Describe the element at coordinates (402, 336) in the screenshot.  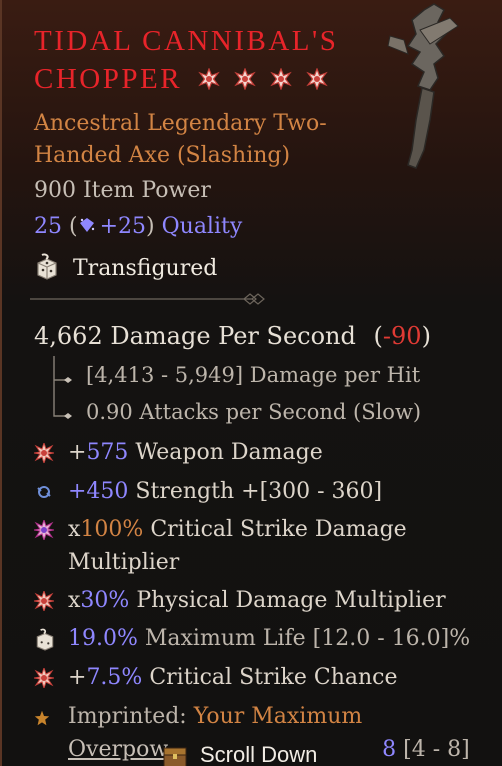
I see `dps-delta: -90` at that location.